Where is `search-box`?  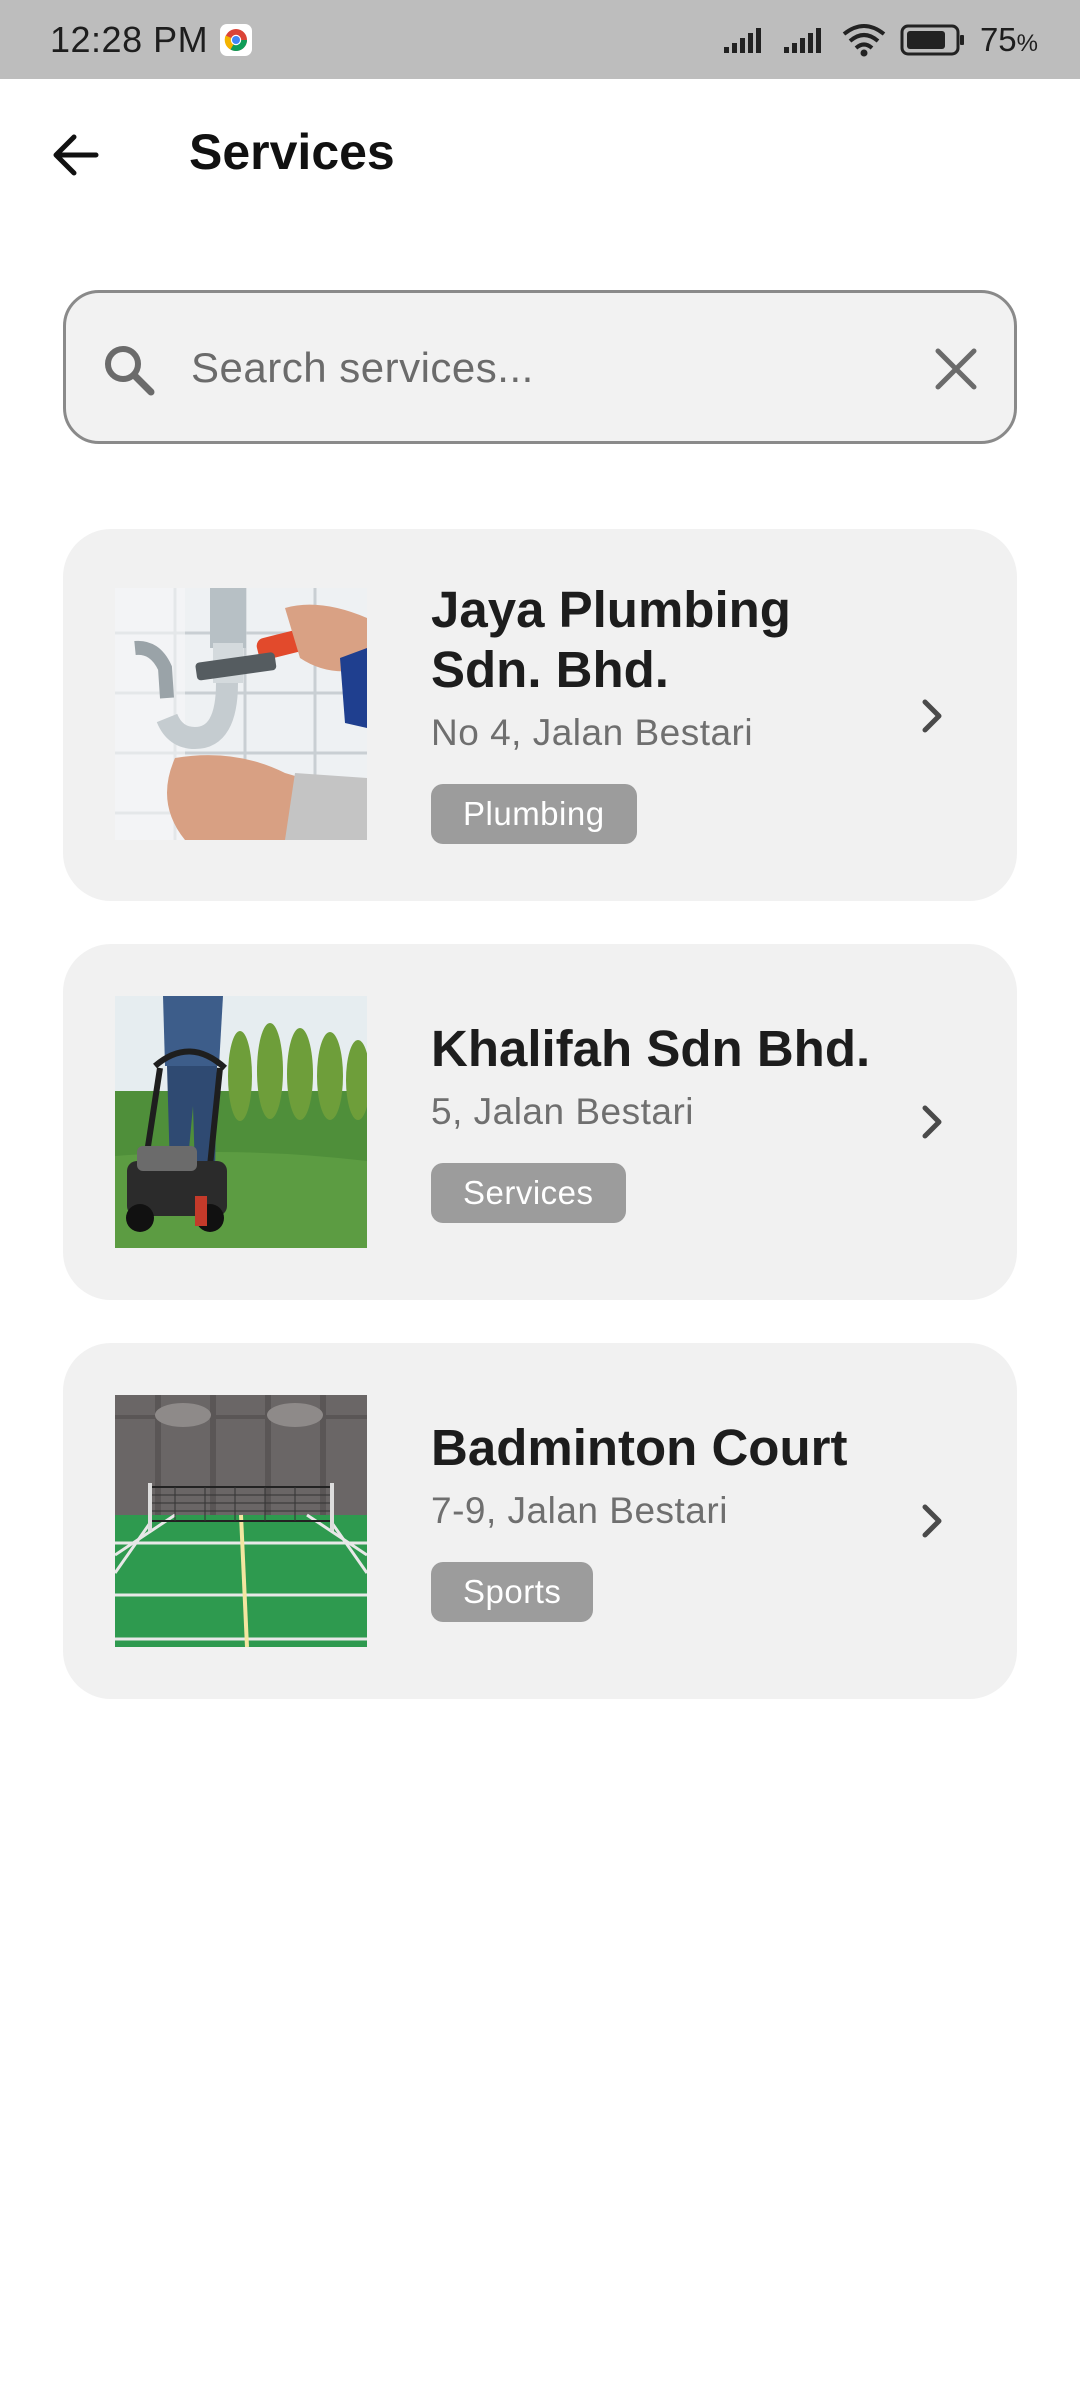
search-box is located at coordinates (540, 367).